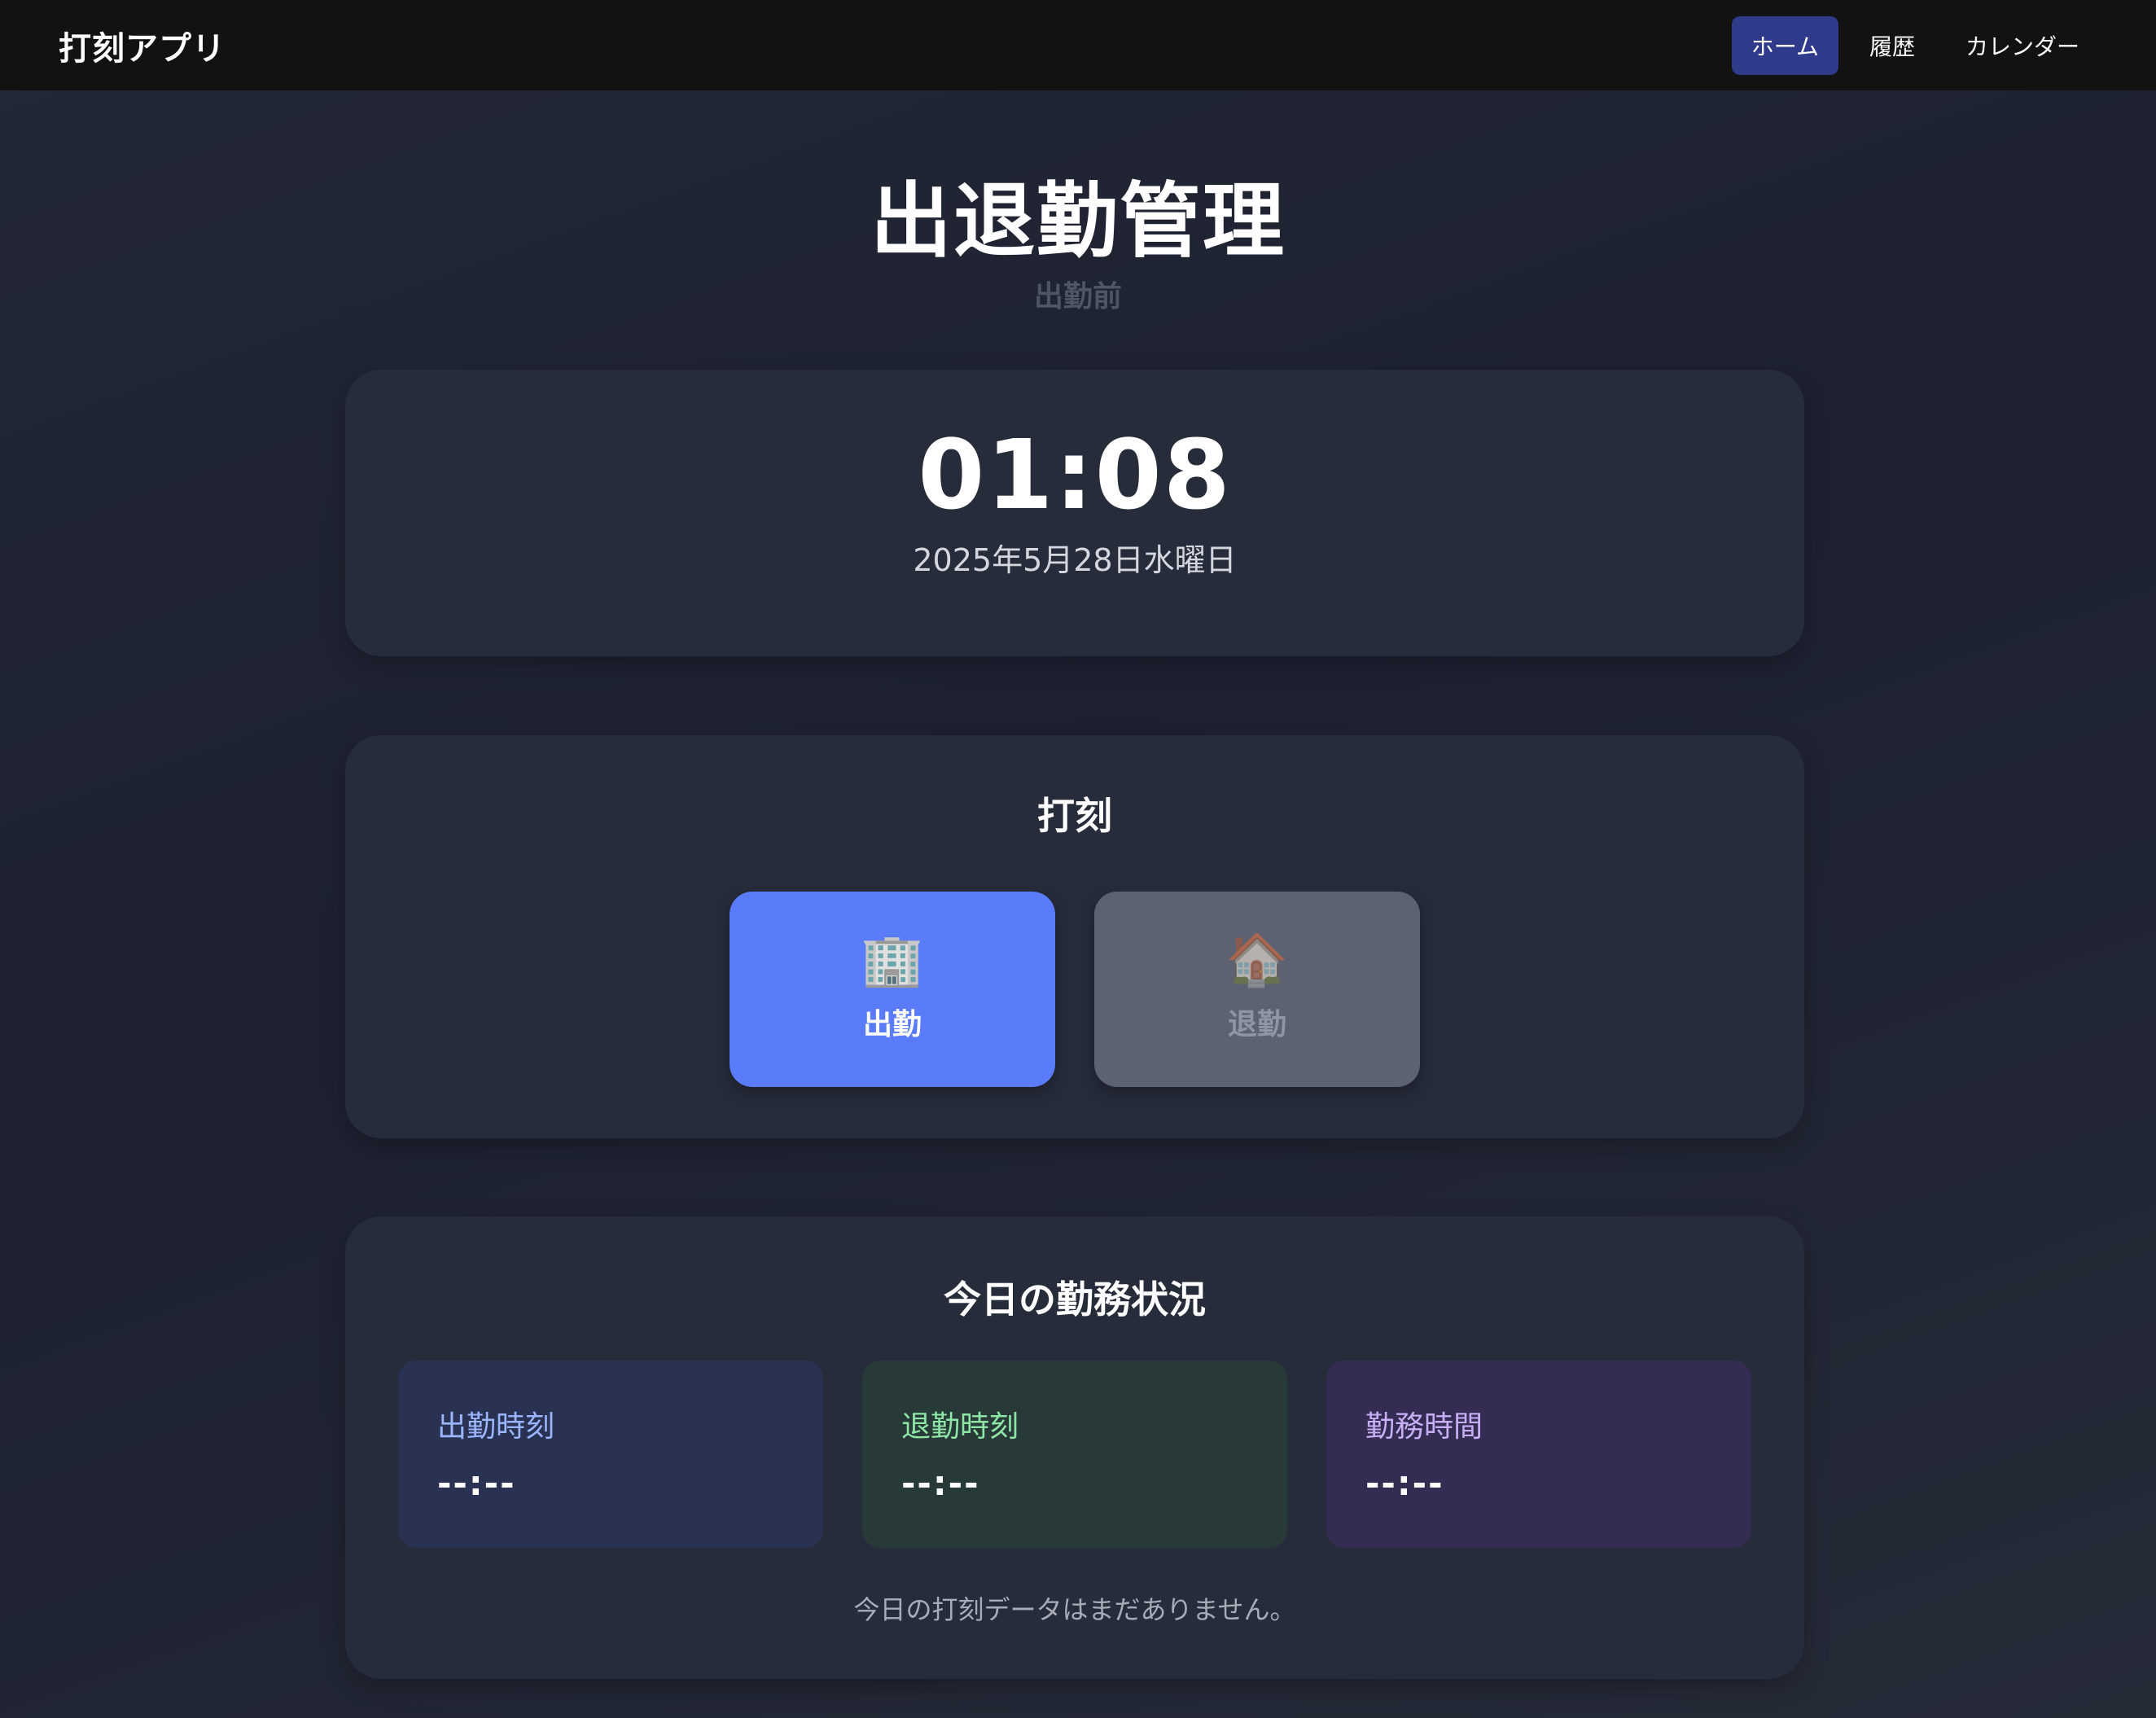 Image resolution: width=2156 pixels, height=1718 pixels. Describe the element at coordinates (1075, 816) in the screenshot. I see `punch-title: 打刻` at that location.